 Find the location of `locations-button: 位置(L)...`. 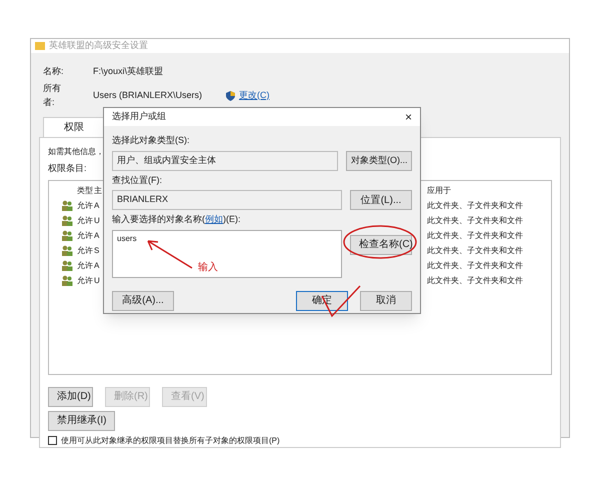

locations-button: 位置(L)... is located at coordinates (381, 200).